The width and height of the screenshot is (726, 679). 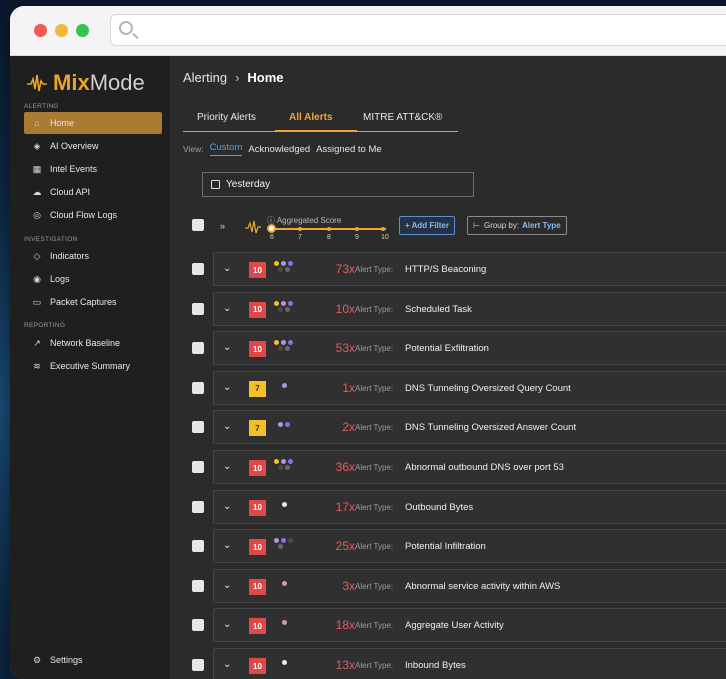 I want to click on sidebar-item-executive-summary: ≋ Executive Summary, so click(x=93, y=366).